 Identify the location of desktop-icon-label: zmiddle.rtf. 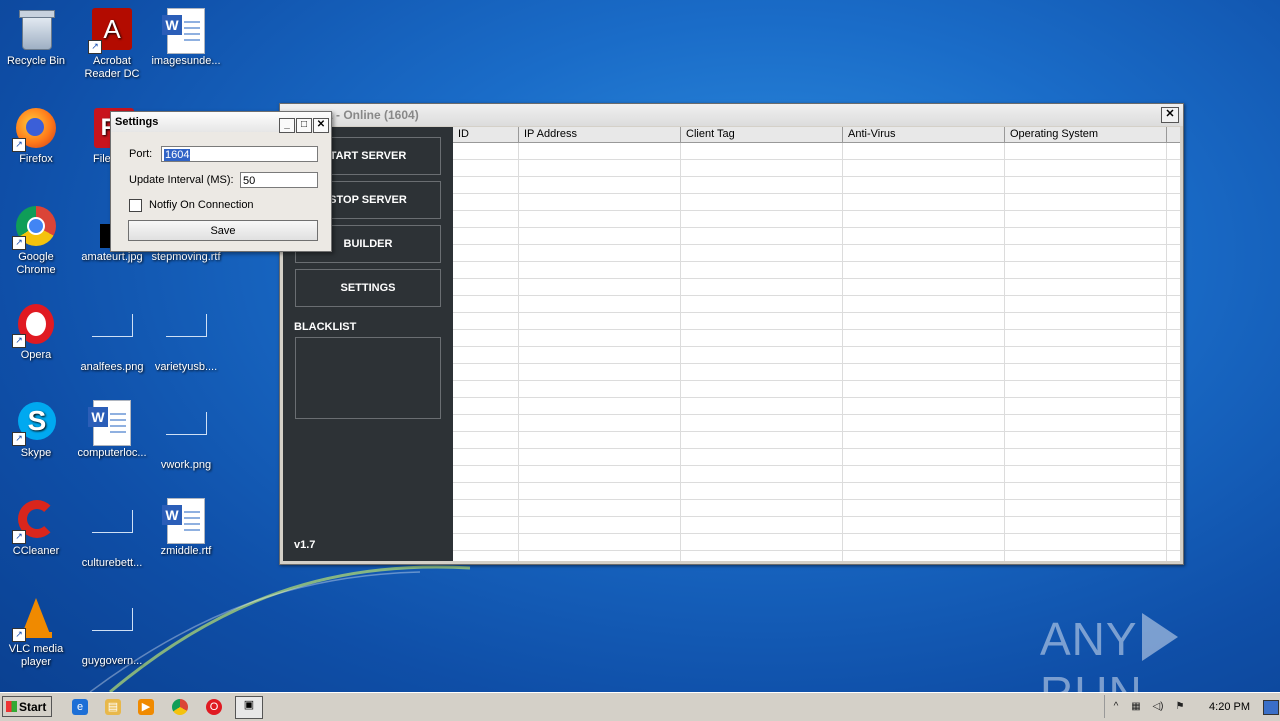
(186, 551).